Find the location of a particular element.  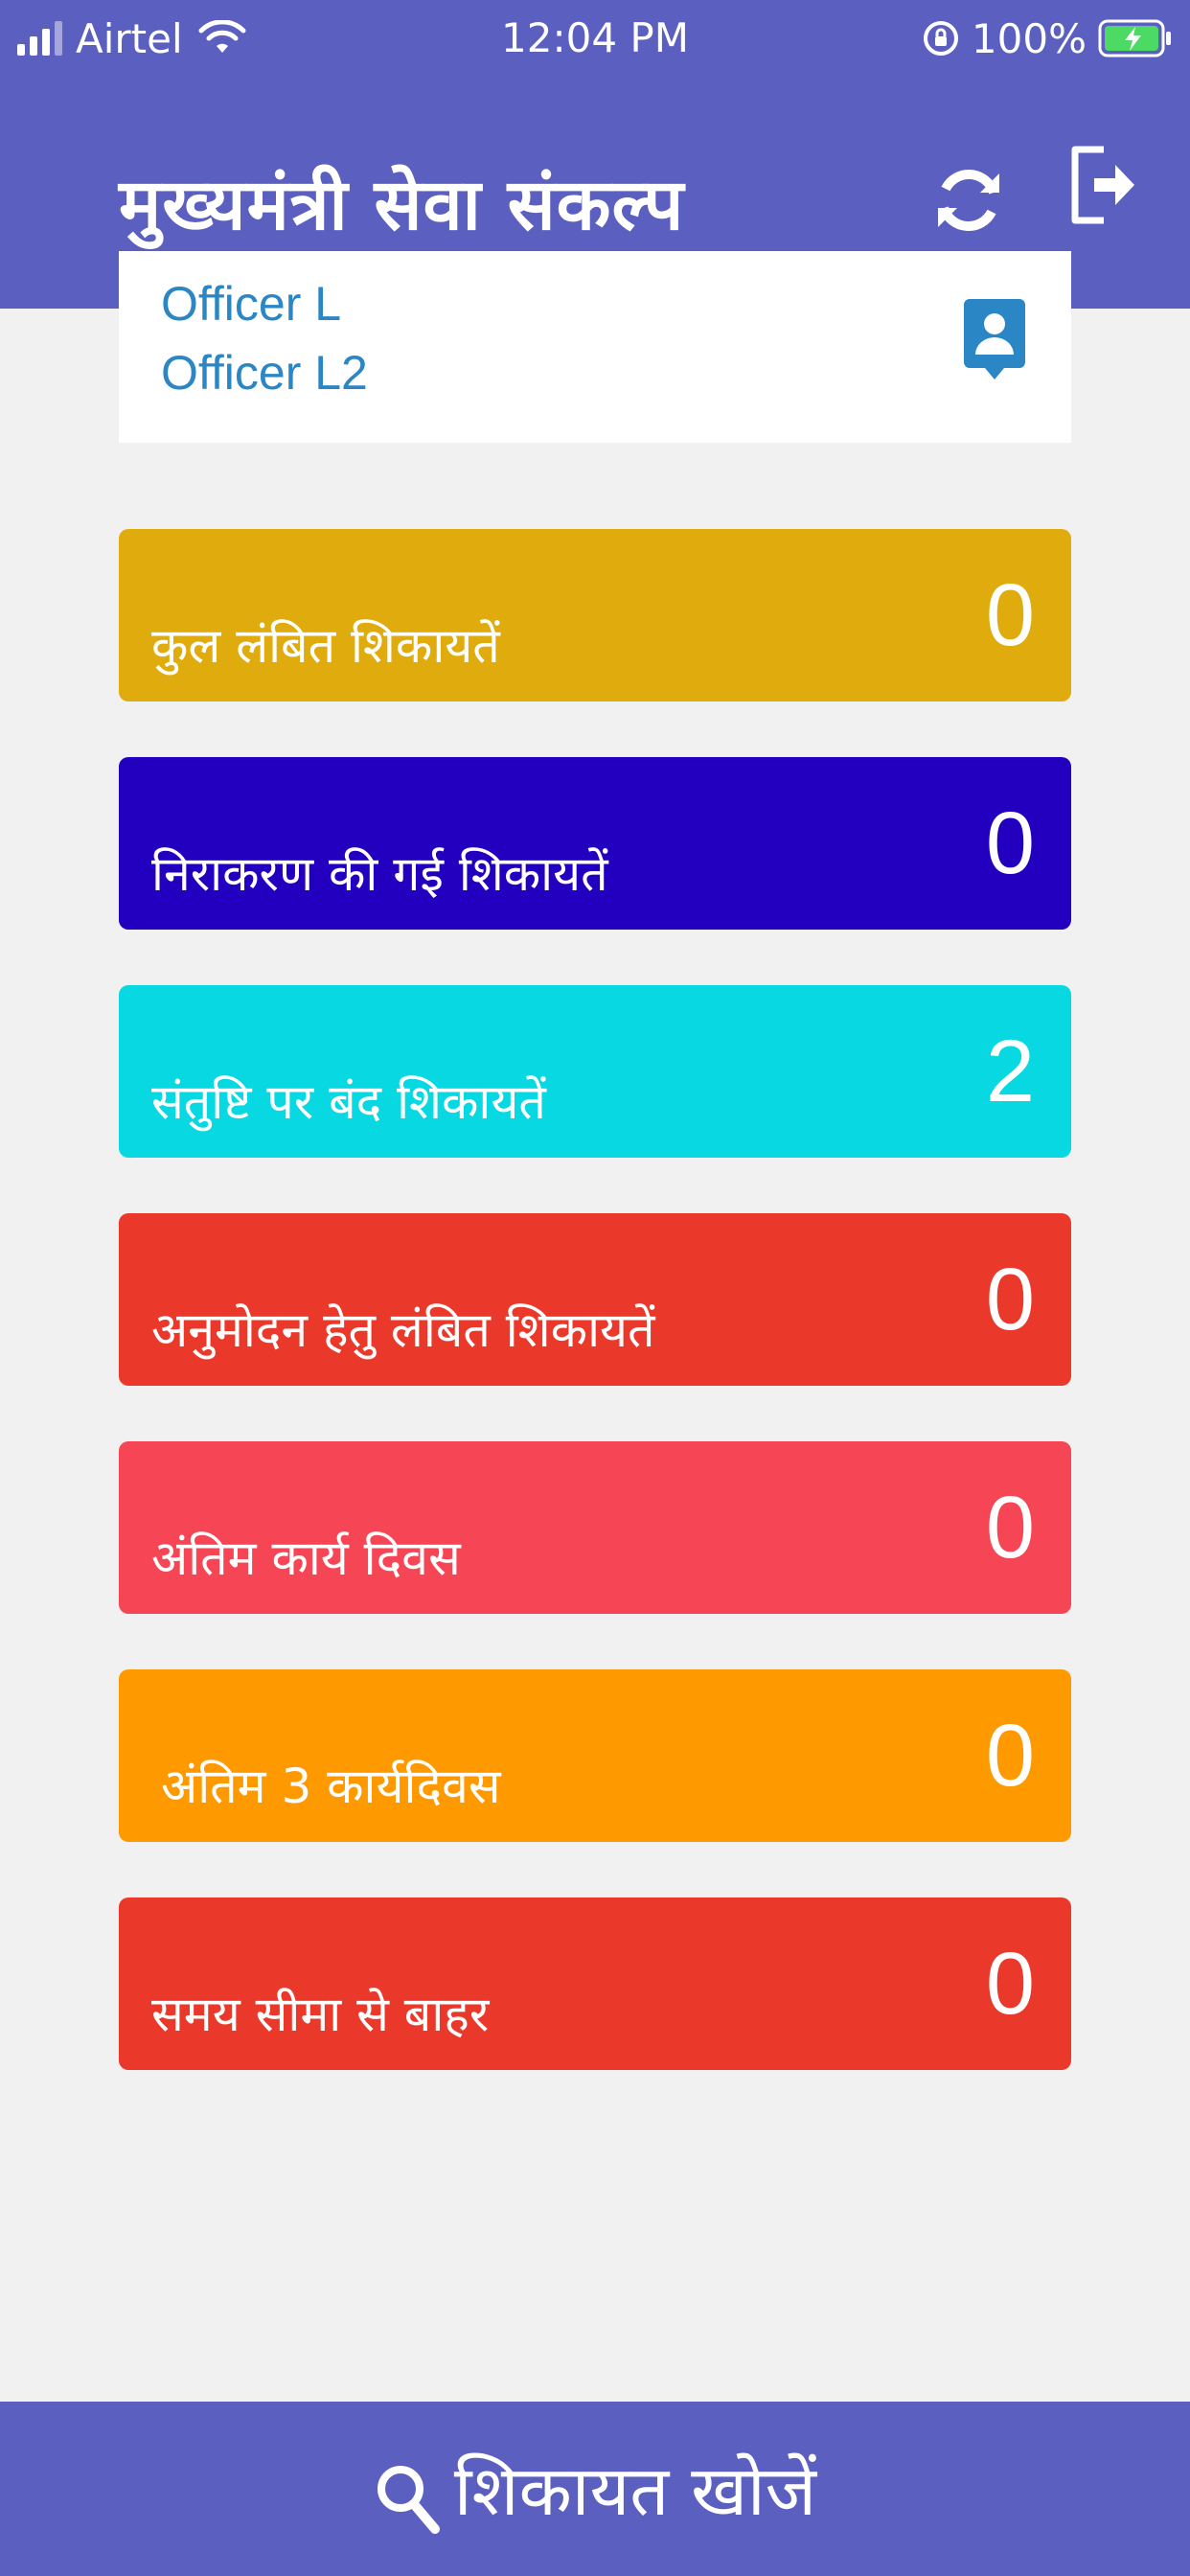

refresh-icon is located at coordinates (968, 200).